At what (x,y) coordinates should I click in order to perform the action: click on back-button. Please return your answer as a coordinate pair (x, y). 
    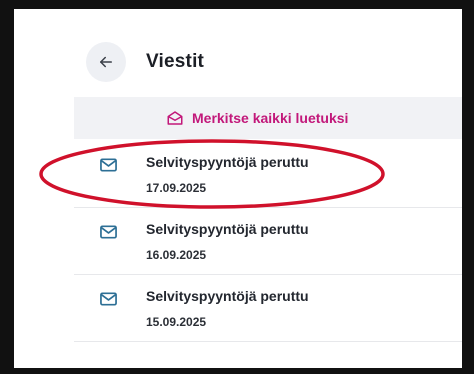
    Looking at the image, I should click on (106, 62).